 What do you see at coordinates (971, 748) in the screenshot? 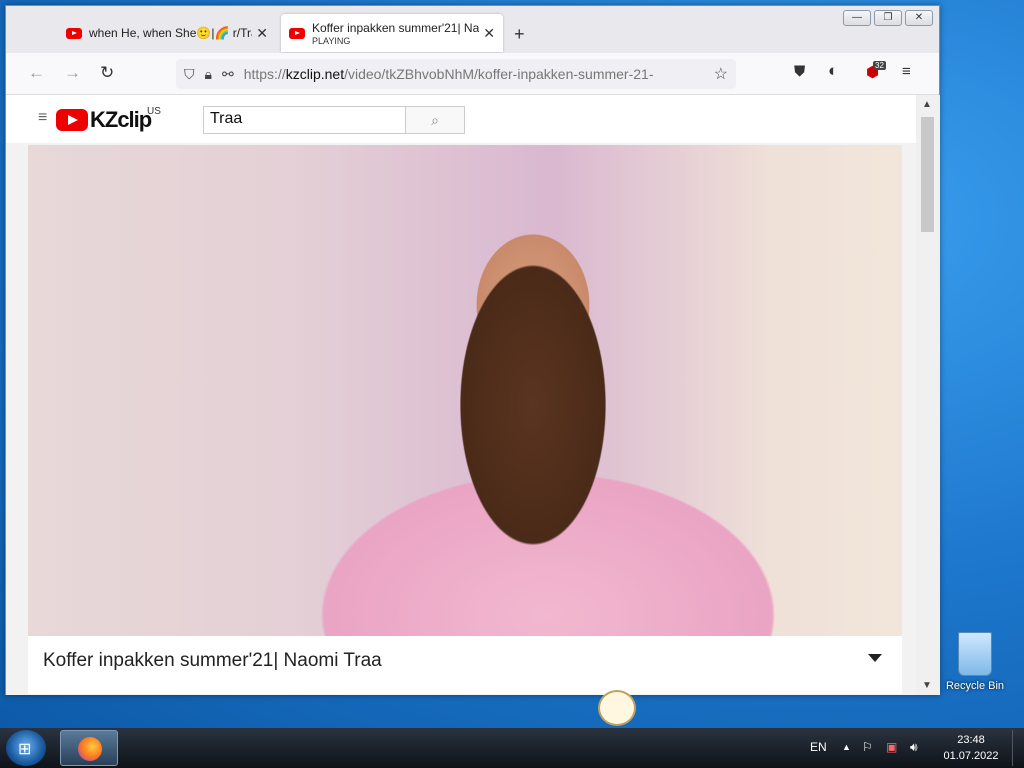
I see `clock: 23:48 01.07.2022` at bounding box center [971, 748].